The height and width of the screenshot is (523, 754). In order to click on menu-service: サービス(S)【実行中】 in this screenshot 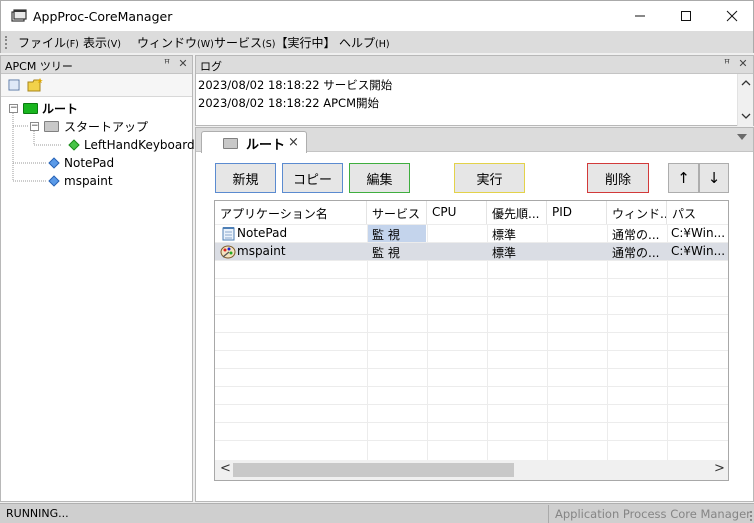, I will do `click(274, 42)`.